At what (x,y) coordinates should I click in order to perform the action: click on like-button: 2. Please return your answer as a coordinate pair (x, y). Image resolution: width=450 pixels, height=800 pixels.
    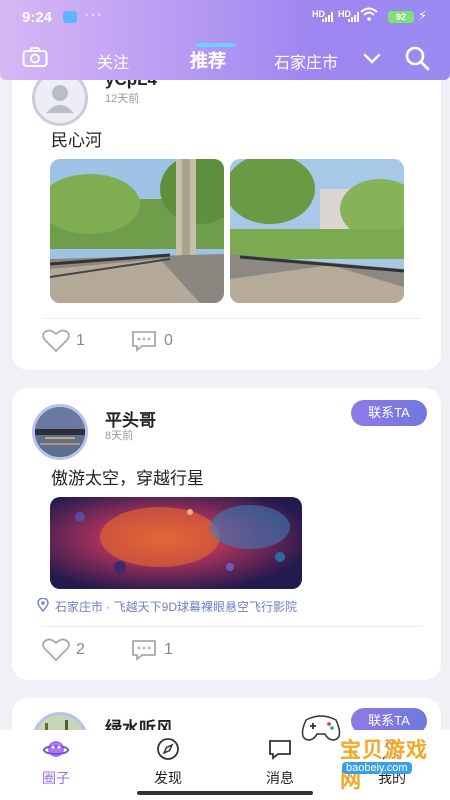
    Looking at the image, I should click on (72, 650).